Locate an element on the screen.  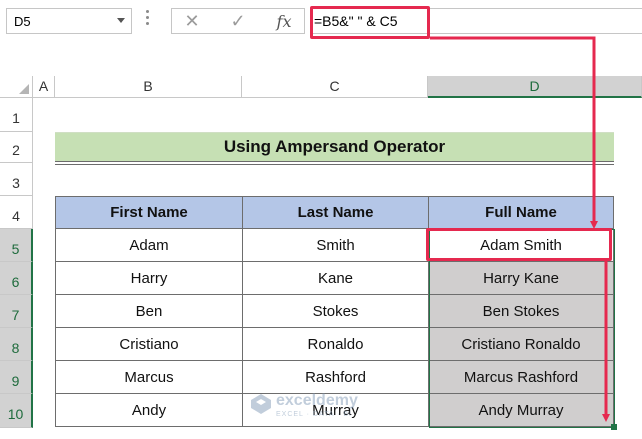
table-row: Cristiano Ronaldo Cristiano Ronaldo is located at coordinates (334, 344).